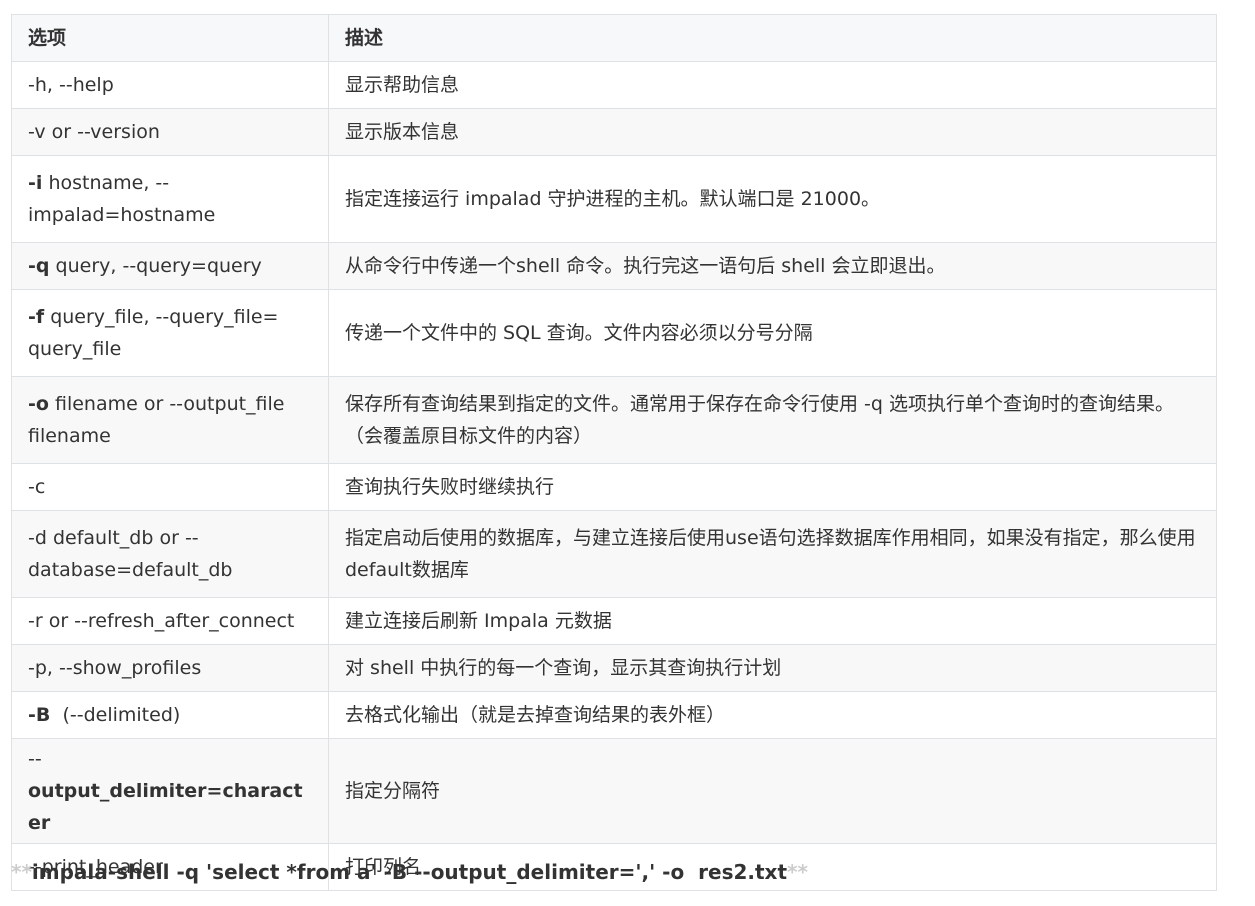 This screenshot has width=1255, height=906. Describe the element at coordinates (772, 487) in the screenshot. I see `description-cell: 查询执行失败时继续执行` at that location.